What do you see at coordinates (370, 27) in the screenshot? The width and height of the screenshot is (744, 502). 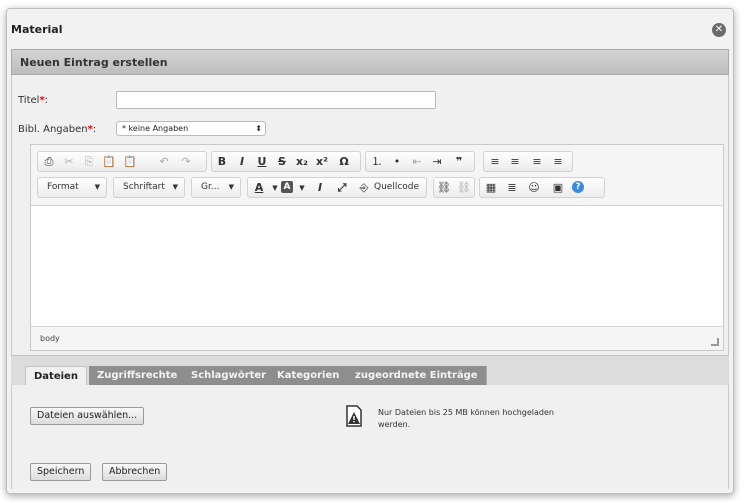 I see `dialog-titlebar: Material ✕` at bounding box center [370, 27].